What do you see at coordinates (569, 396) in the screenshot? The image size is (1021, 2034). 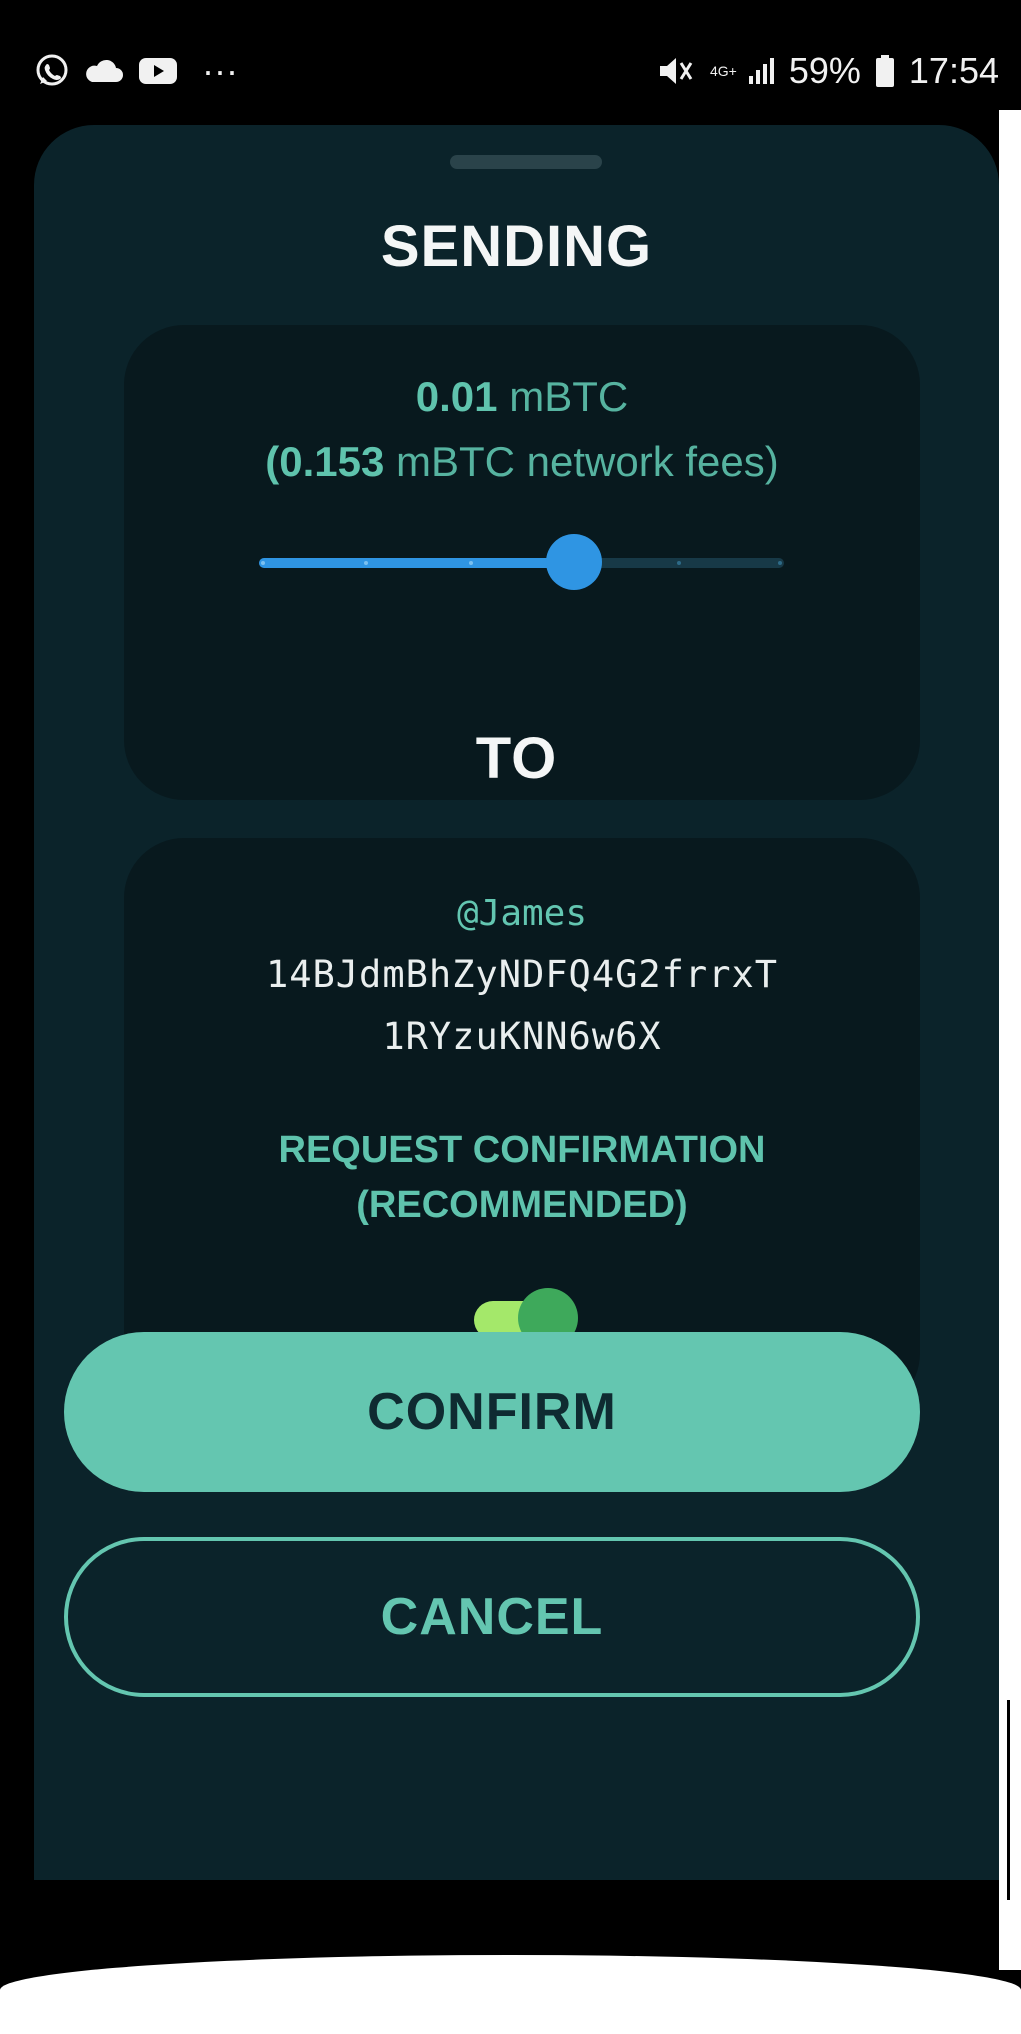 I see `amount-unit: mBTC` at bounding box center [569, 396].